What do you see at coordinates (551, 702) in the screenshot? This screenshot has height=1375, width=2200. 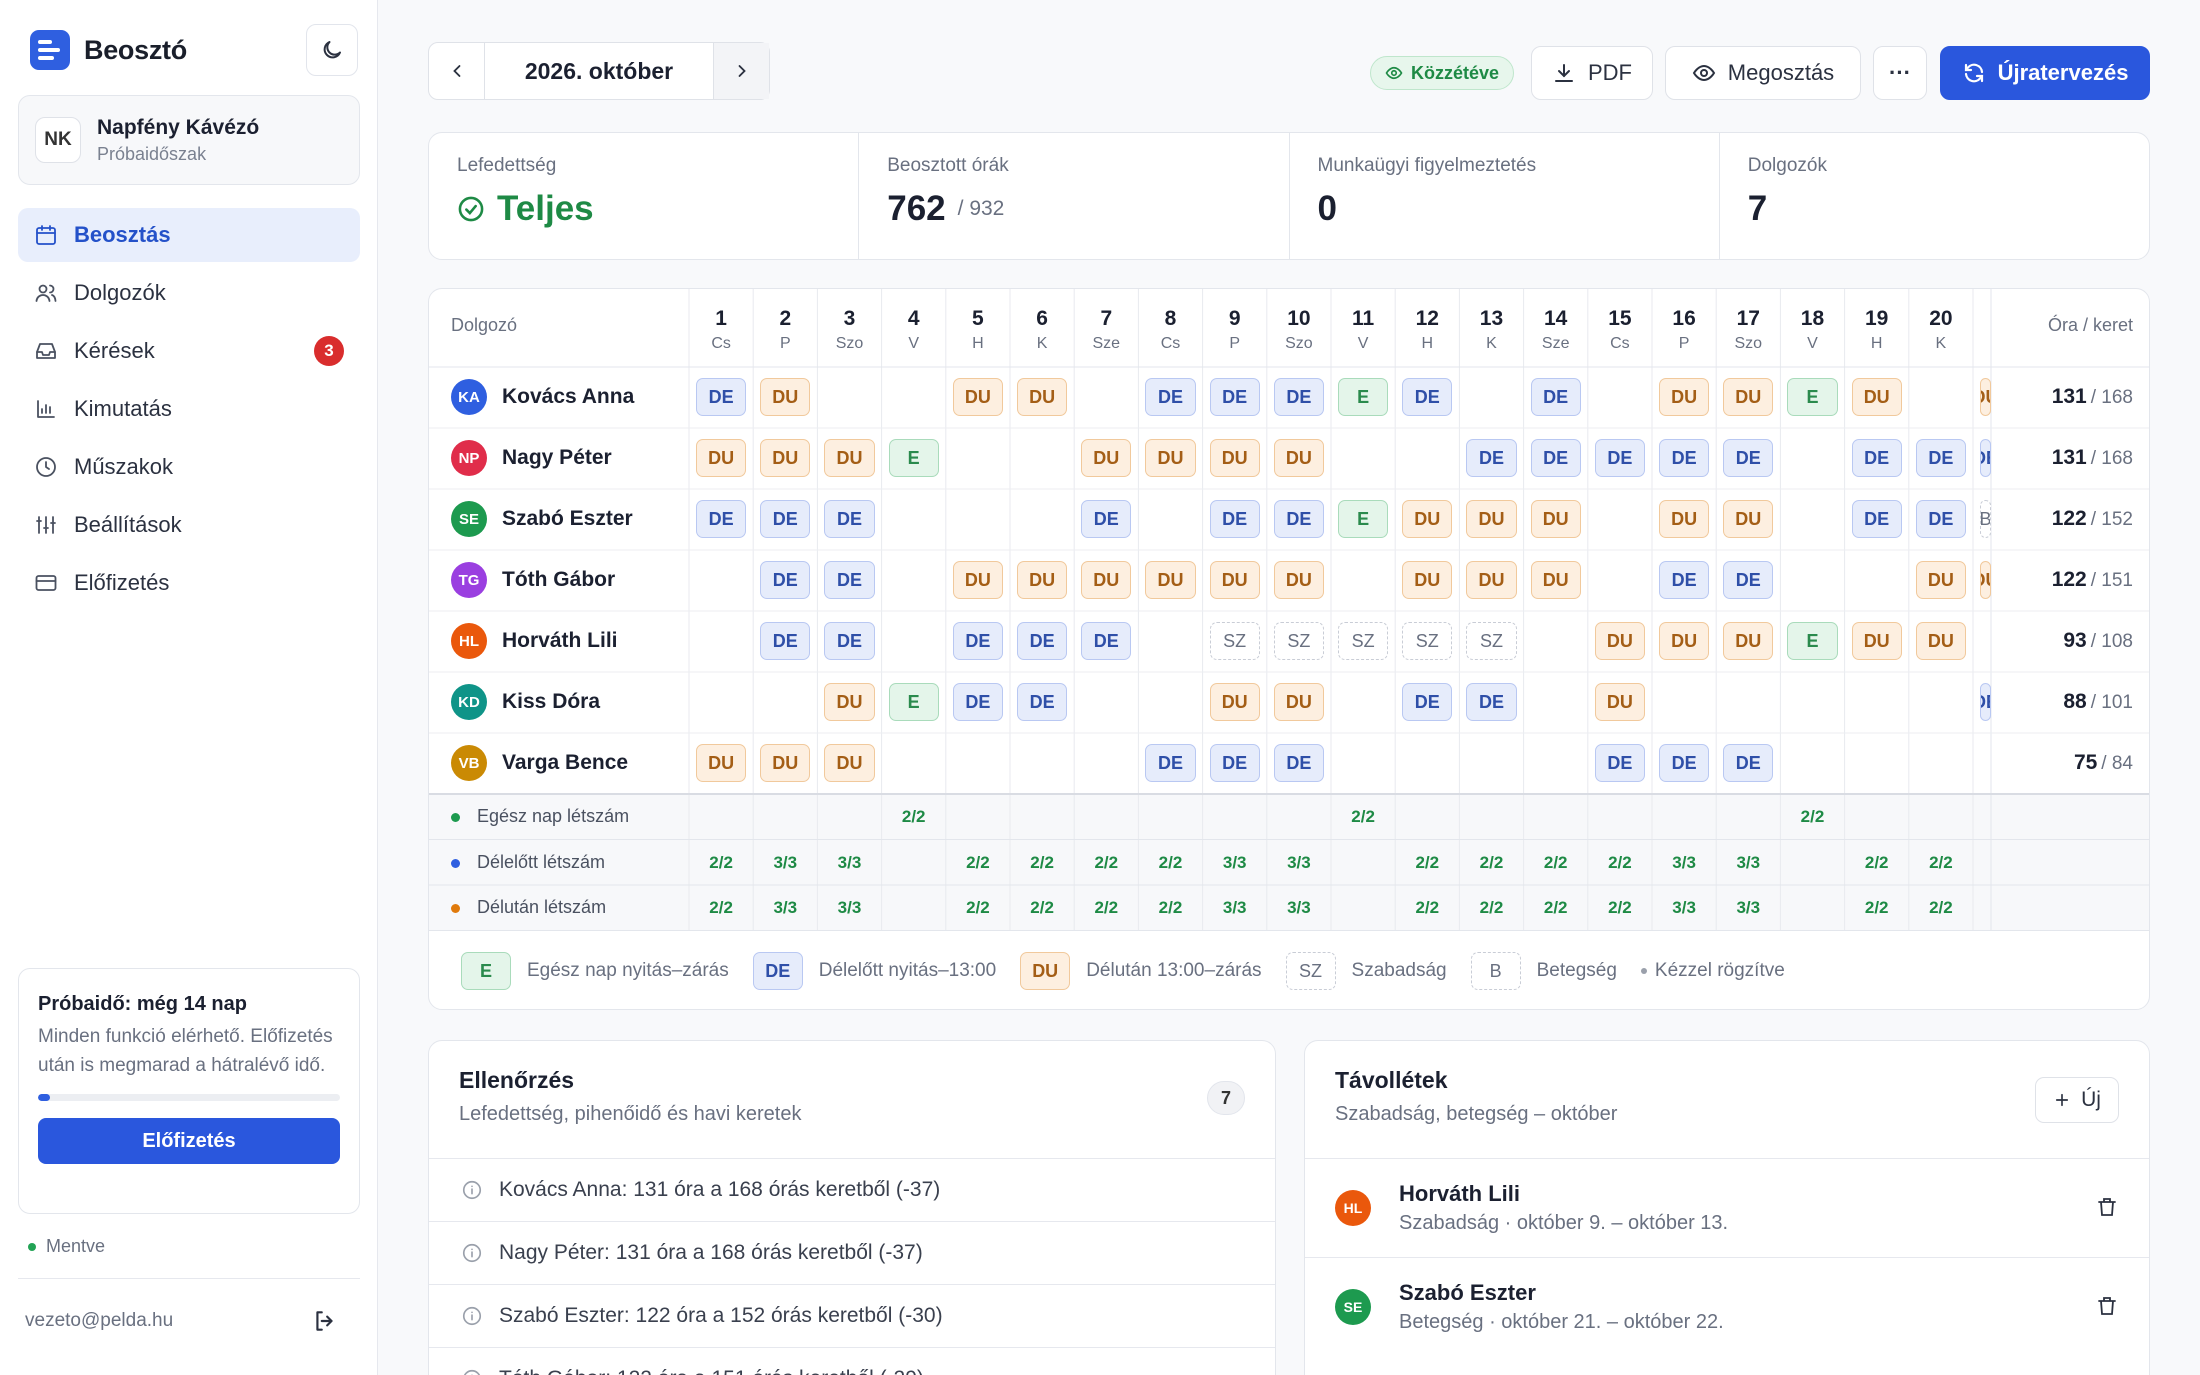 I see `employee-name: Kiss Dóra` at bounding box center [551, 702].